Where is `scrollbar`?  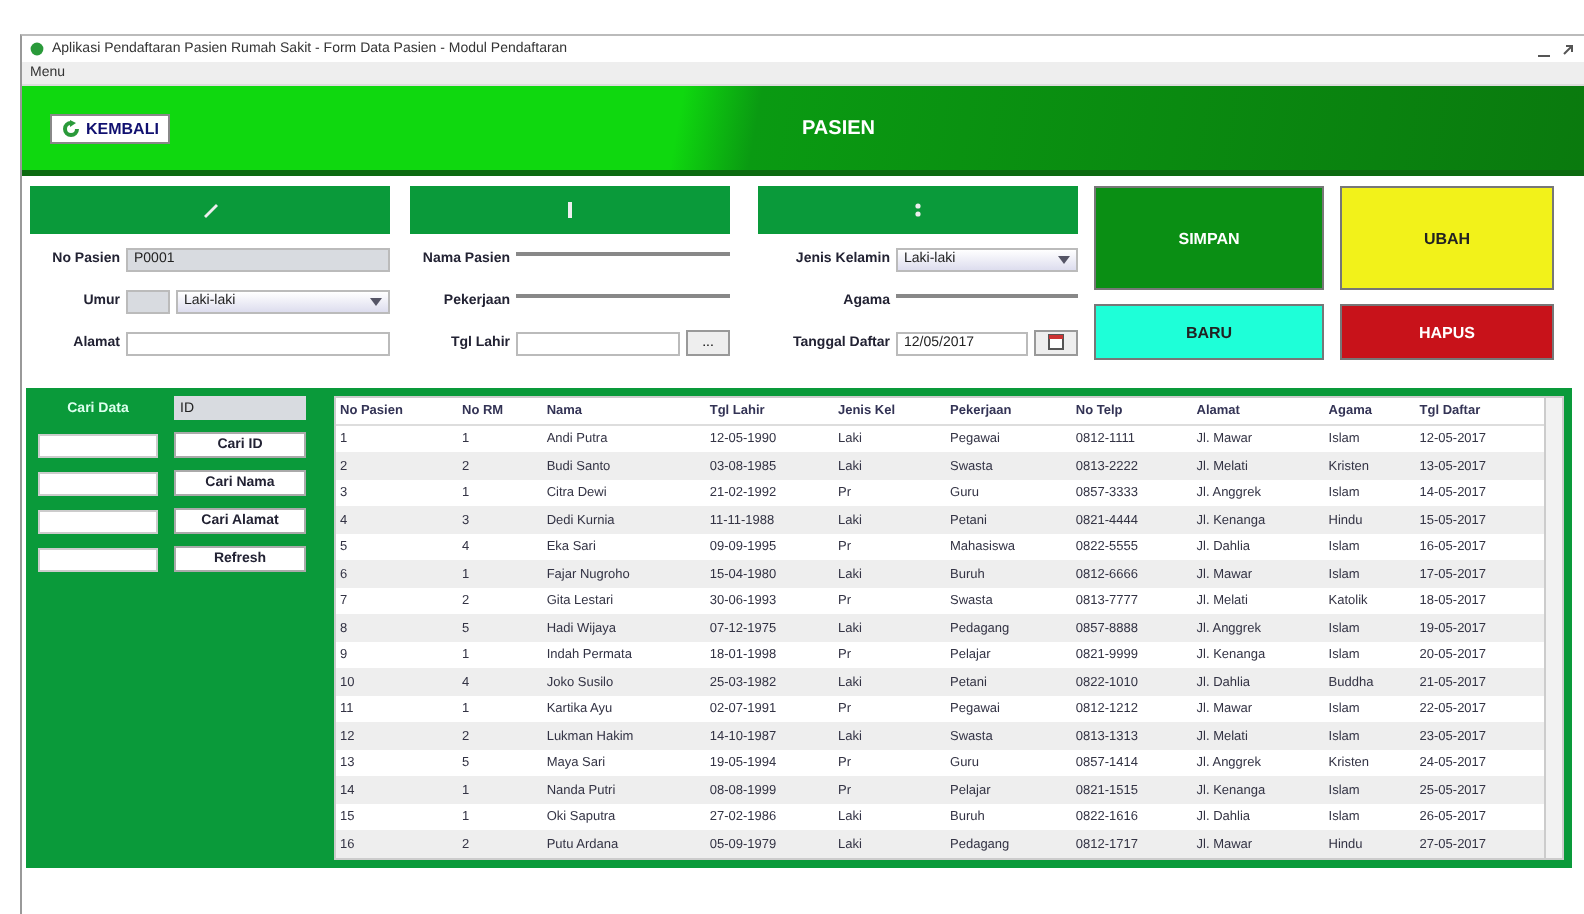
scrollbar is located at coordinates (1553, 628).